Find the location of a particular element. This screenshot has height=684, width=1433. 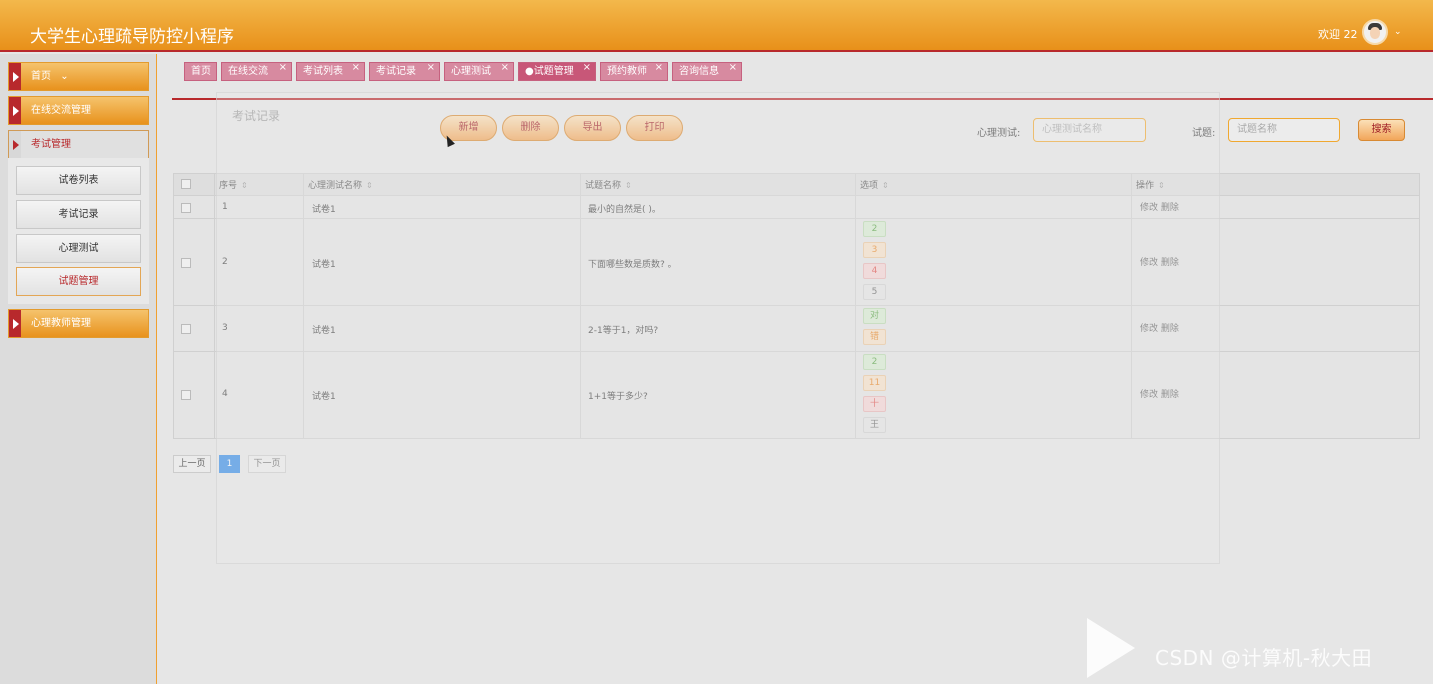

option-badge: 11 is located at coordinates (874, 383).